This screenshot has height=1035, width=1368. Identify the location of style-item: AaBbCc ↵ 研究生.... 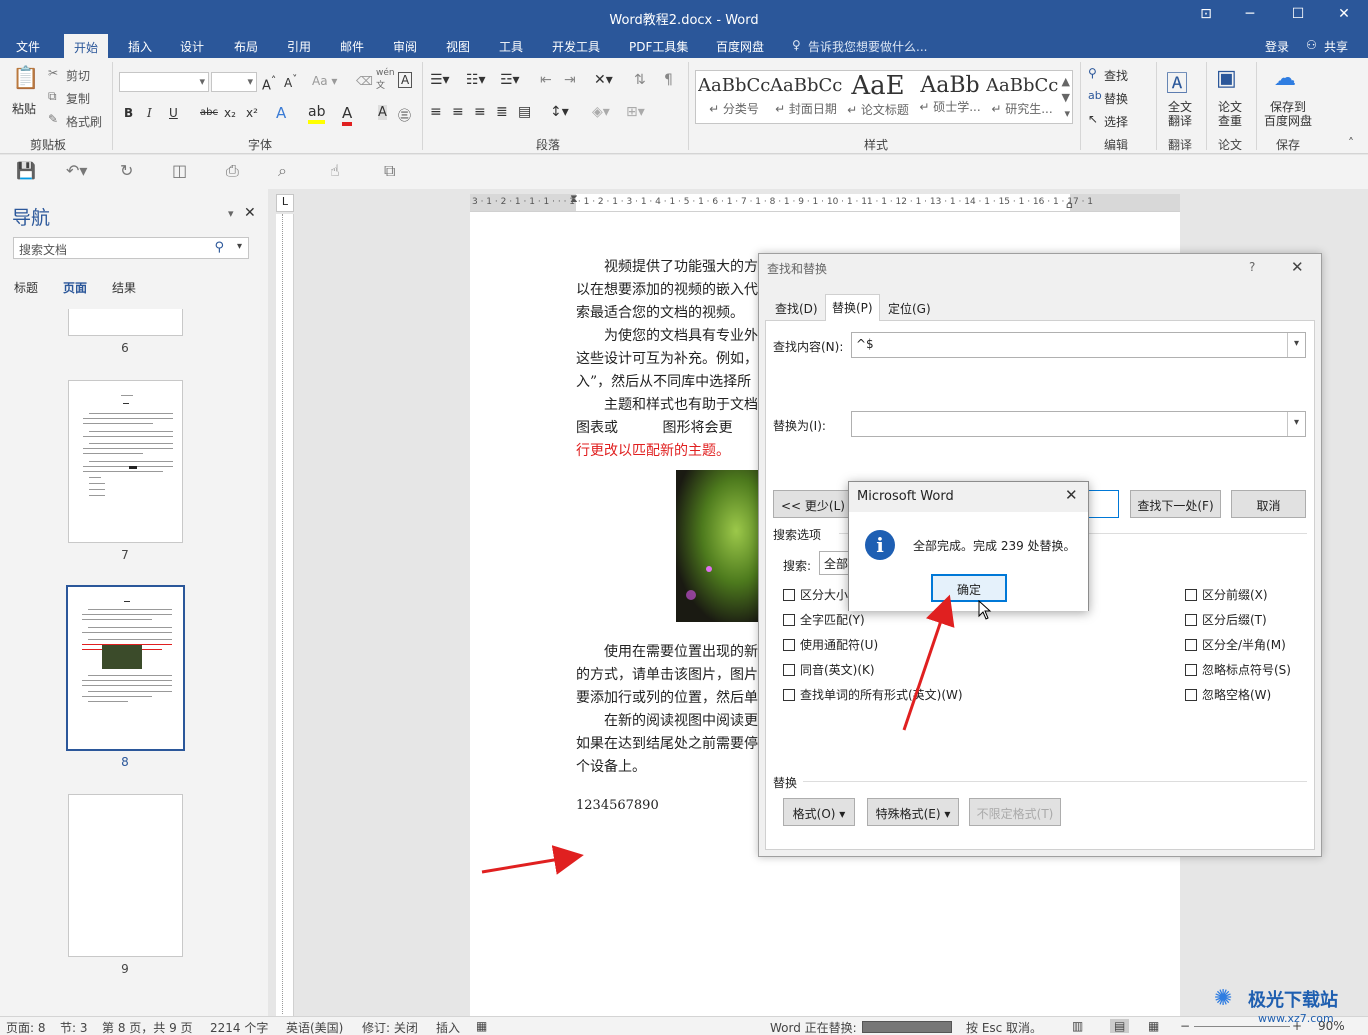
(1022, 97).